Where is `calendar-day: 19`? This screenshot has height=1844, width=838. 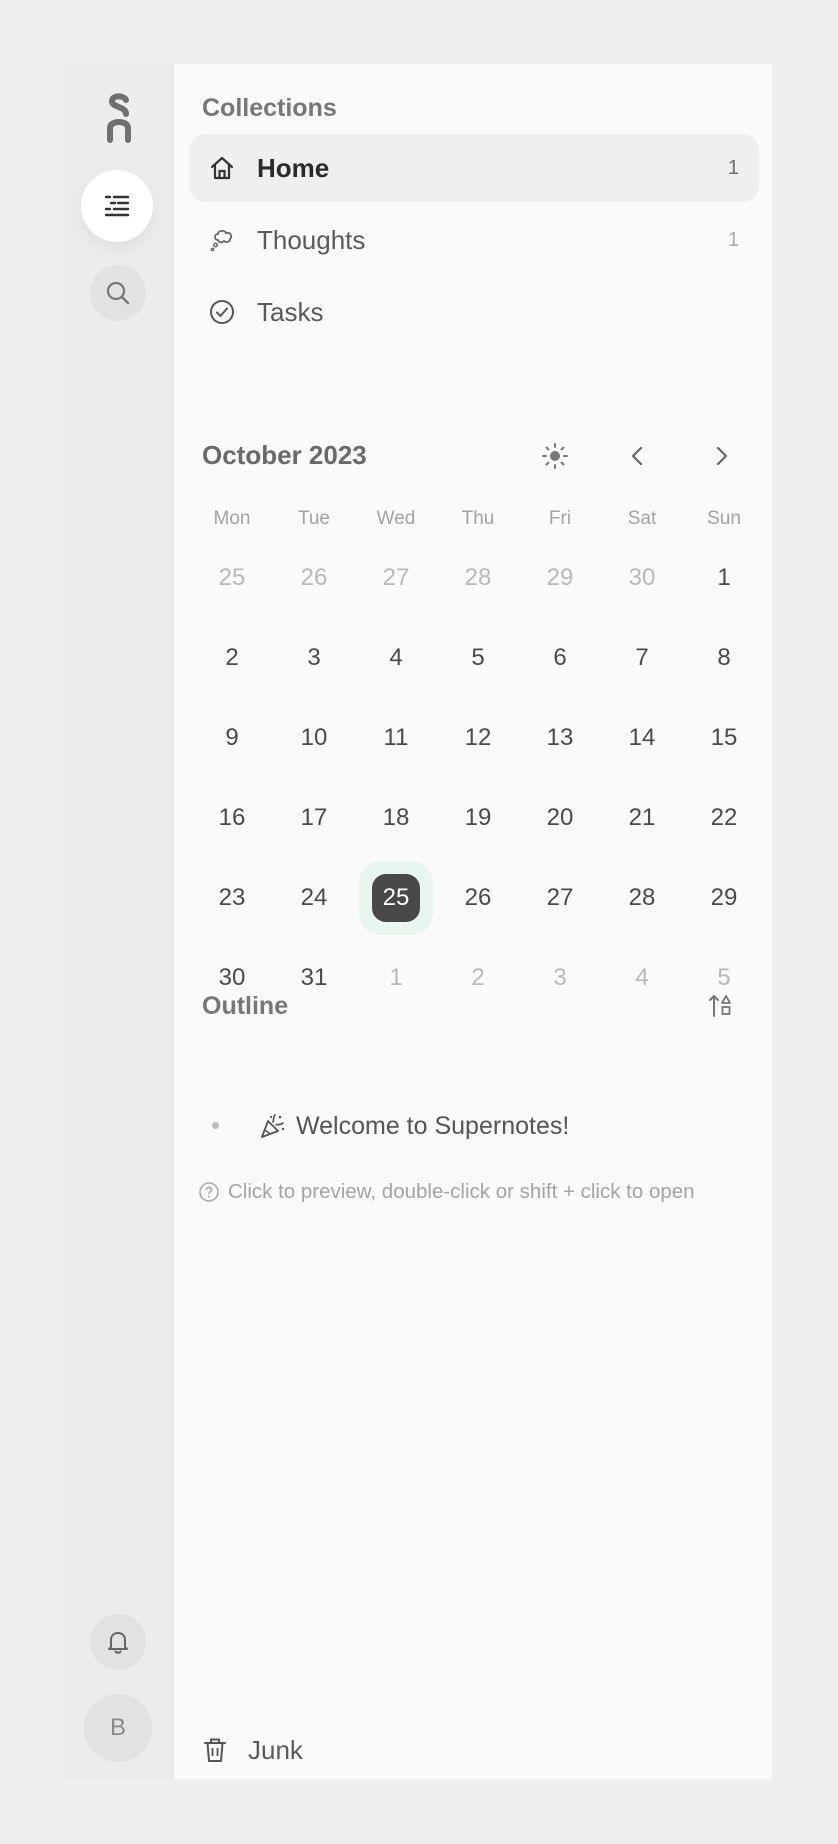
calendar-day: 19 is located at coordinates (478, 818).